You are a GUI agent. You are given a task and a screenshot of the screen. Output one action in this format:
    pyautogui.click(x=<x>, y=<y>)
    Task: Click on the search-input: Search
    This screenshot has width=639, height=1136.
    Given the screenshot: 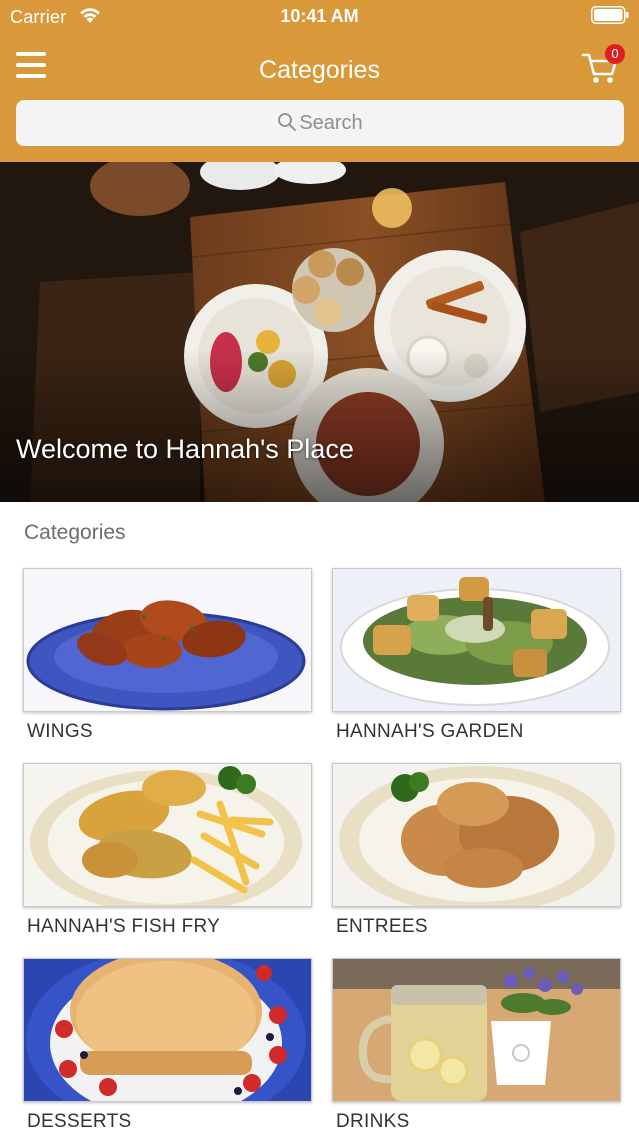 What is the action you would take?
    pyautogui.click(x=320, y=123)
    